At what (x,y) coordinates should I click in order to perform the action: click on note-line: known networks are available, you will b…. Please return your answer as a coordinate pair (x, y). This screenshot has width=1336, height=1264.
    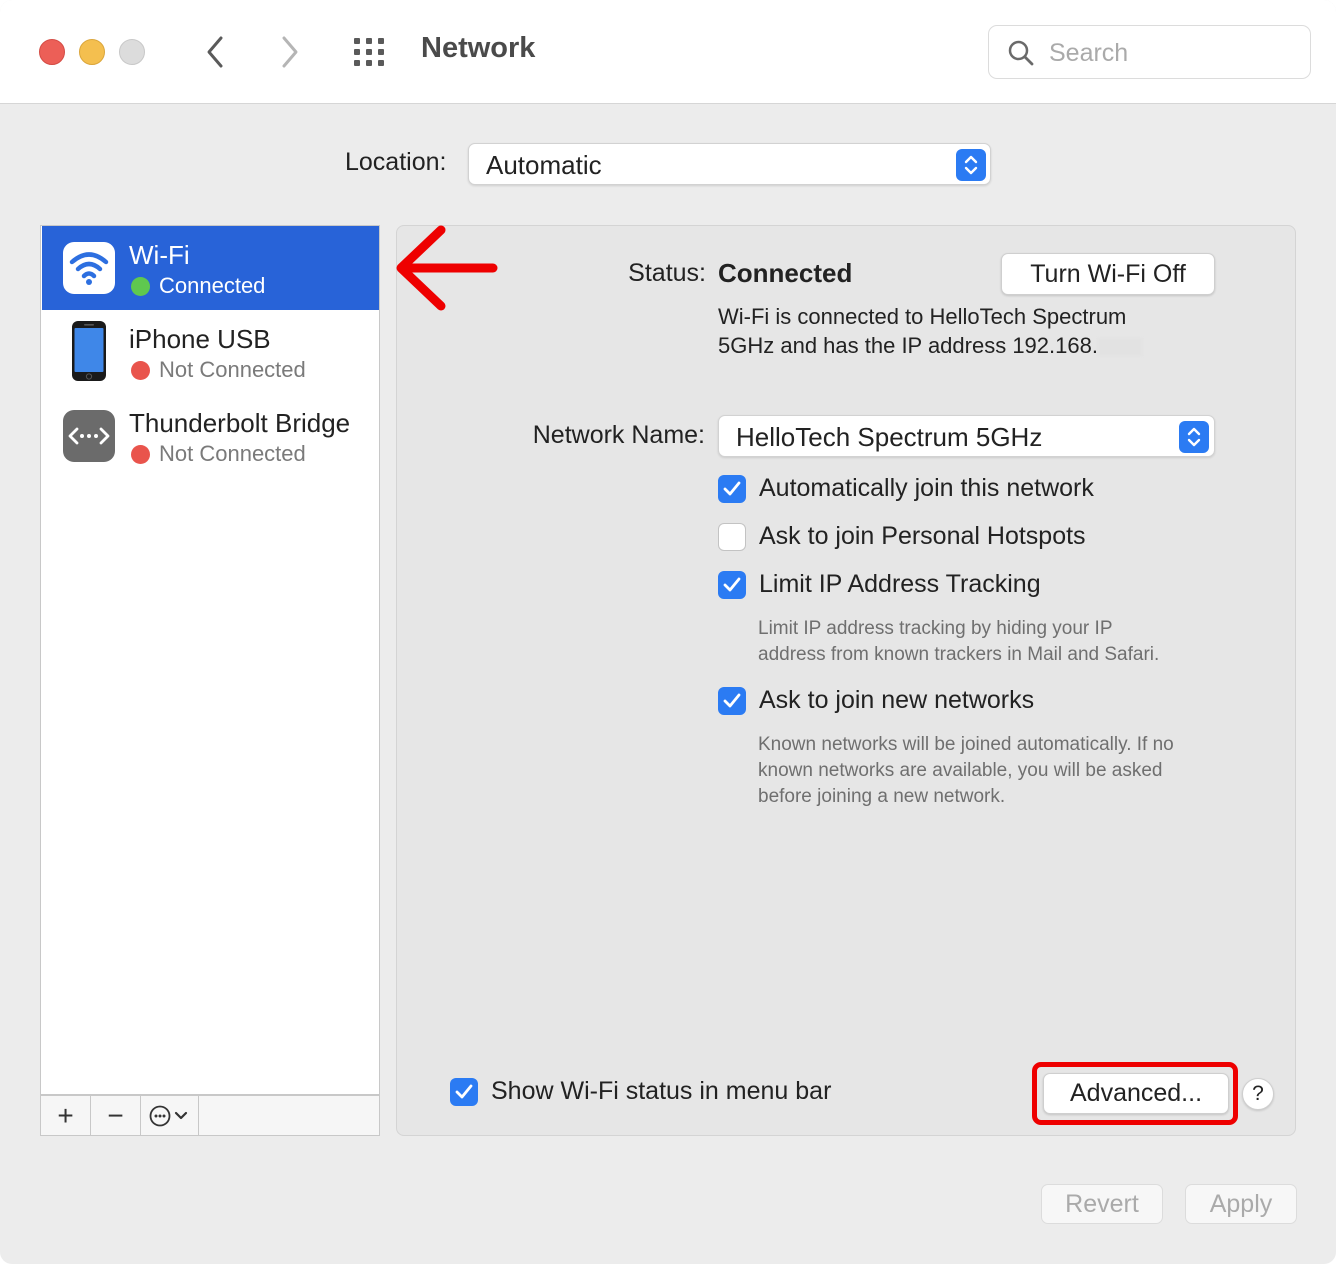
    Looking at the image, I should click on (960, 770).